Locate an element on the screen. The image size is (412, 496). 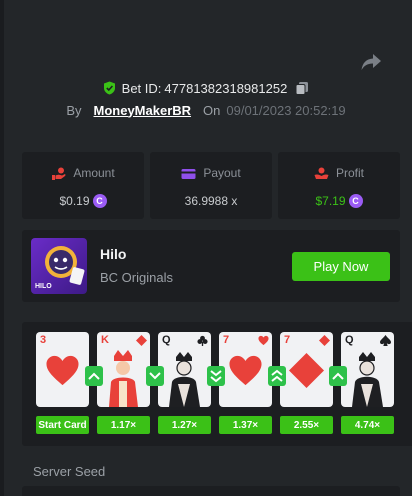
card-rank: 3 is located at coordinates (43, 340).